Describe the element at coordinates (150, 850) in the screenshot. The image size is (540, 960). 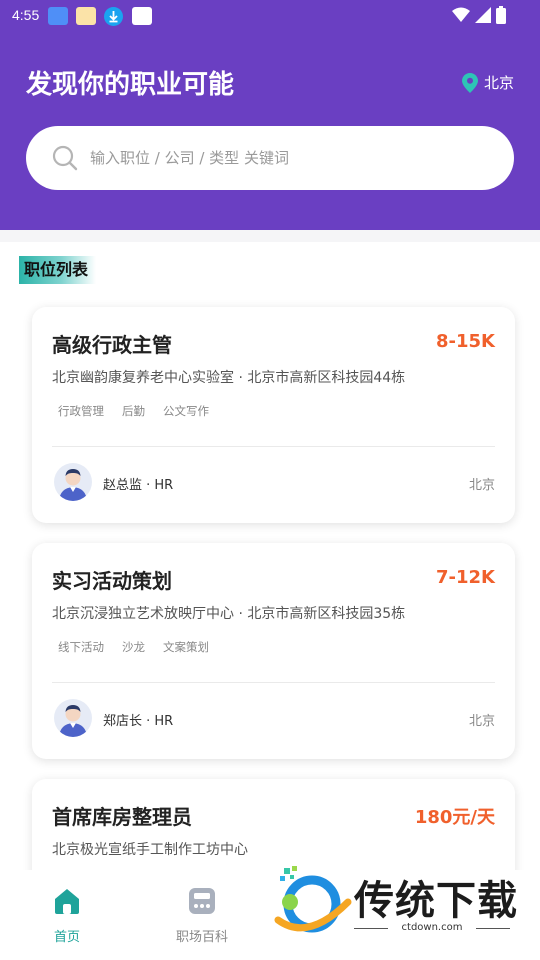
I see `job-company: 北京极光宣纸手工制作工坊中心` at that location.